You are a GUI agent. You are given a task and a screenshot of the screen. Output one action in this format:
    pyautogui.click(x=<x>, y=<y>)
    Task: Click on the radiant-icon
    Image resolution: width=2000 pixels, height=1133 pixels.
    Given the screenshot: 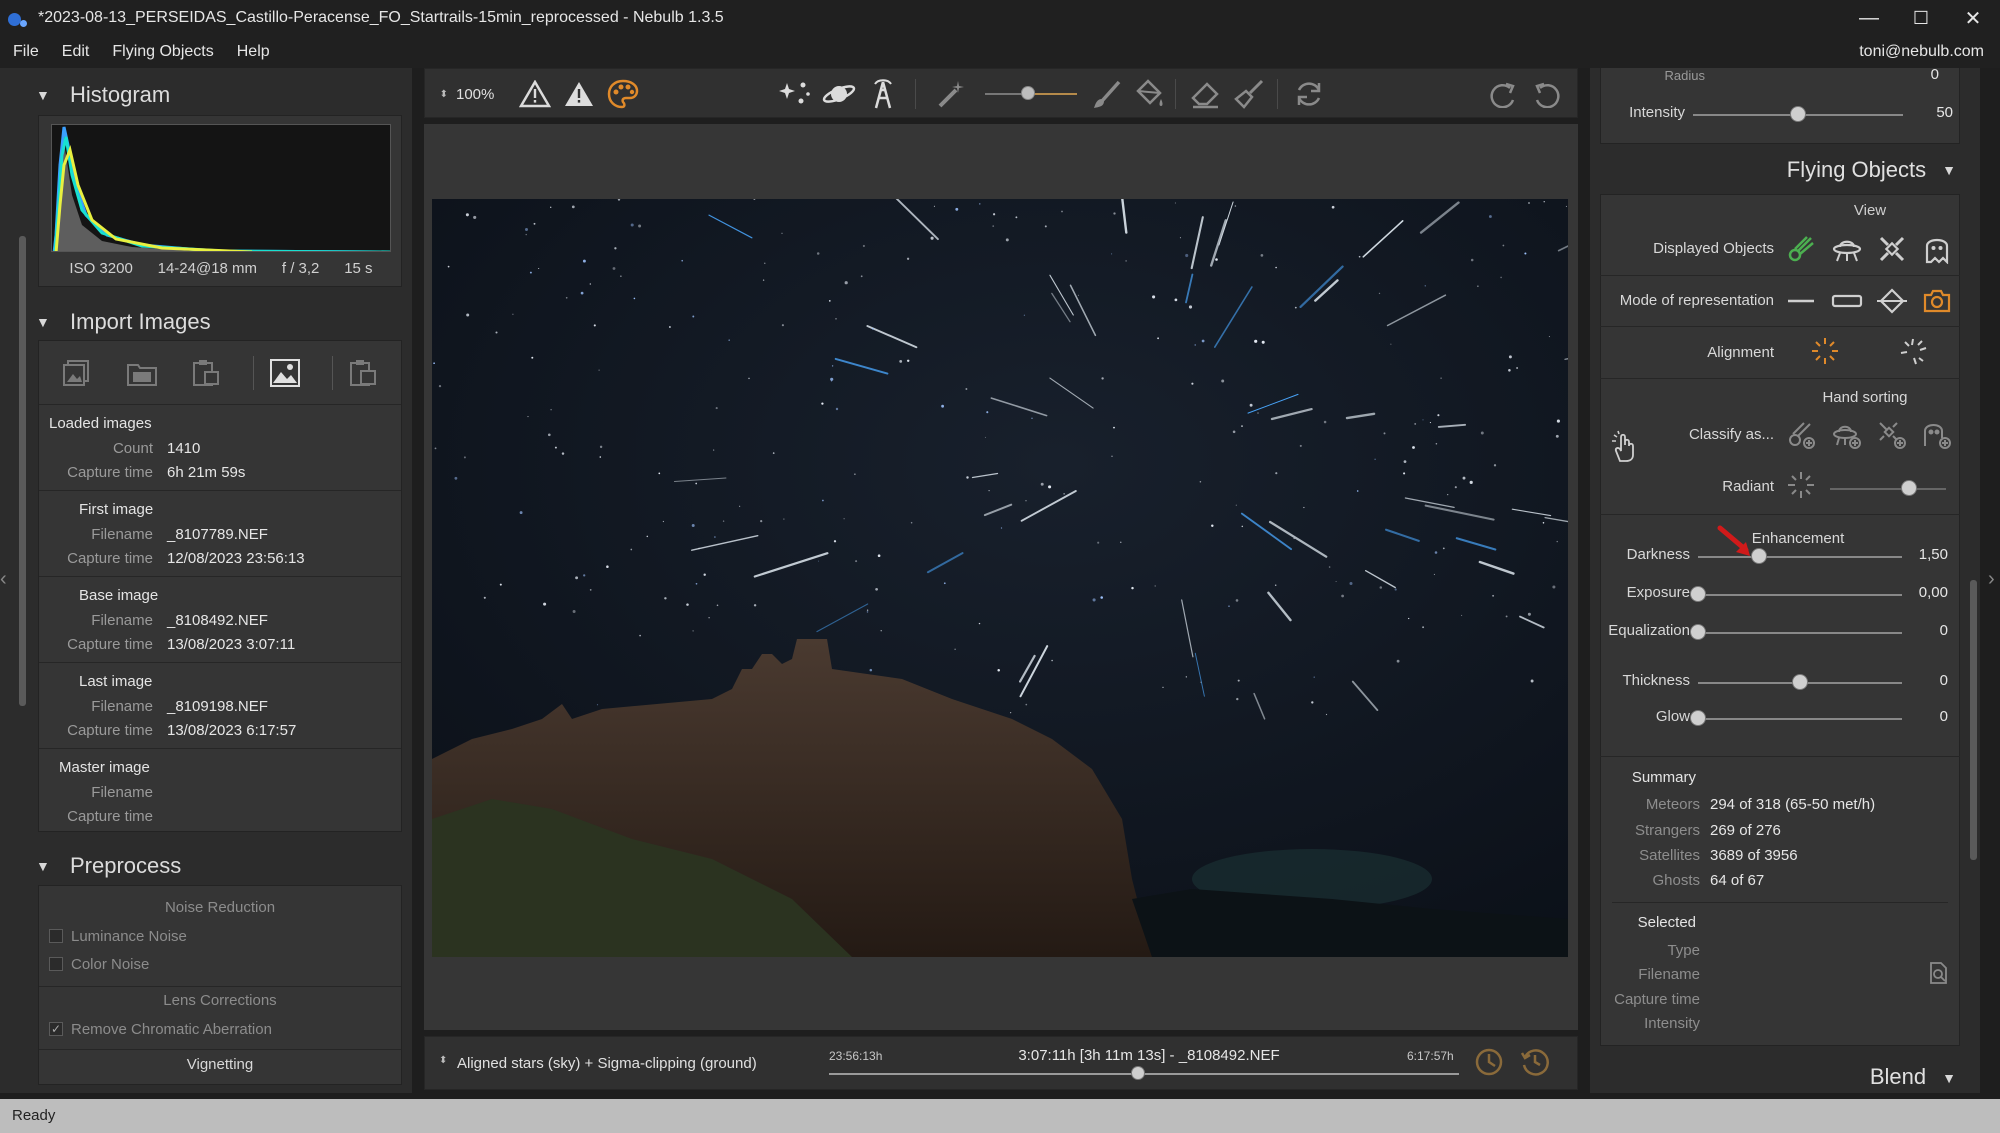 What is the action you would take?
    pyautogui.click(x=1801, y=485)
    